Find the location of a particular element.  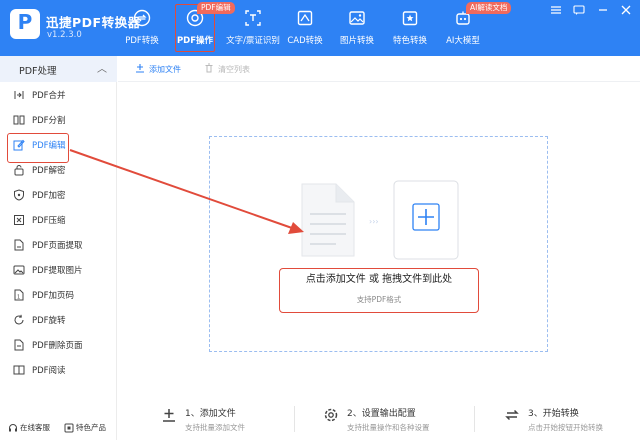

arrows-icon: ››› is located at coordinates (374, 221).